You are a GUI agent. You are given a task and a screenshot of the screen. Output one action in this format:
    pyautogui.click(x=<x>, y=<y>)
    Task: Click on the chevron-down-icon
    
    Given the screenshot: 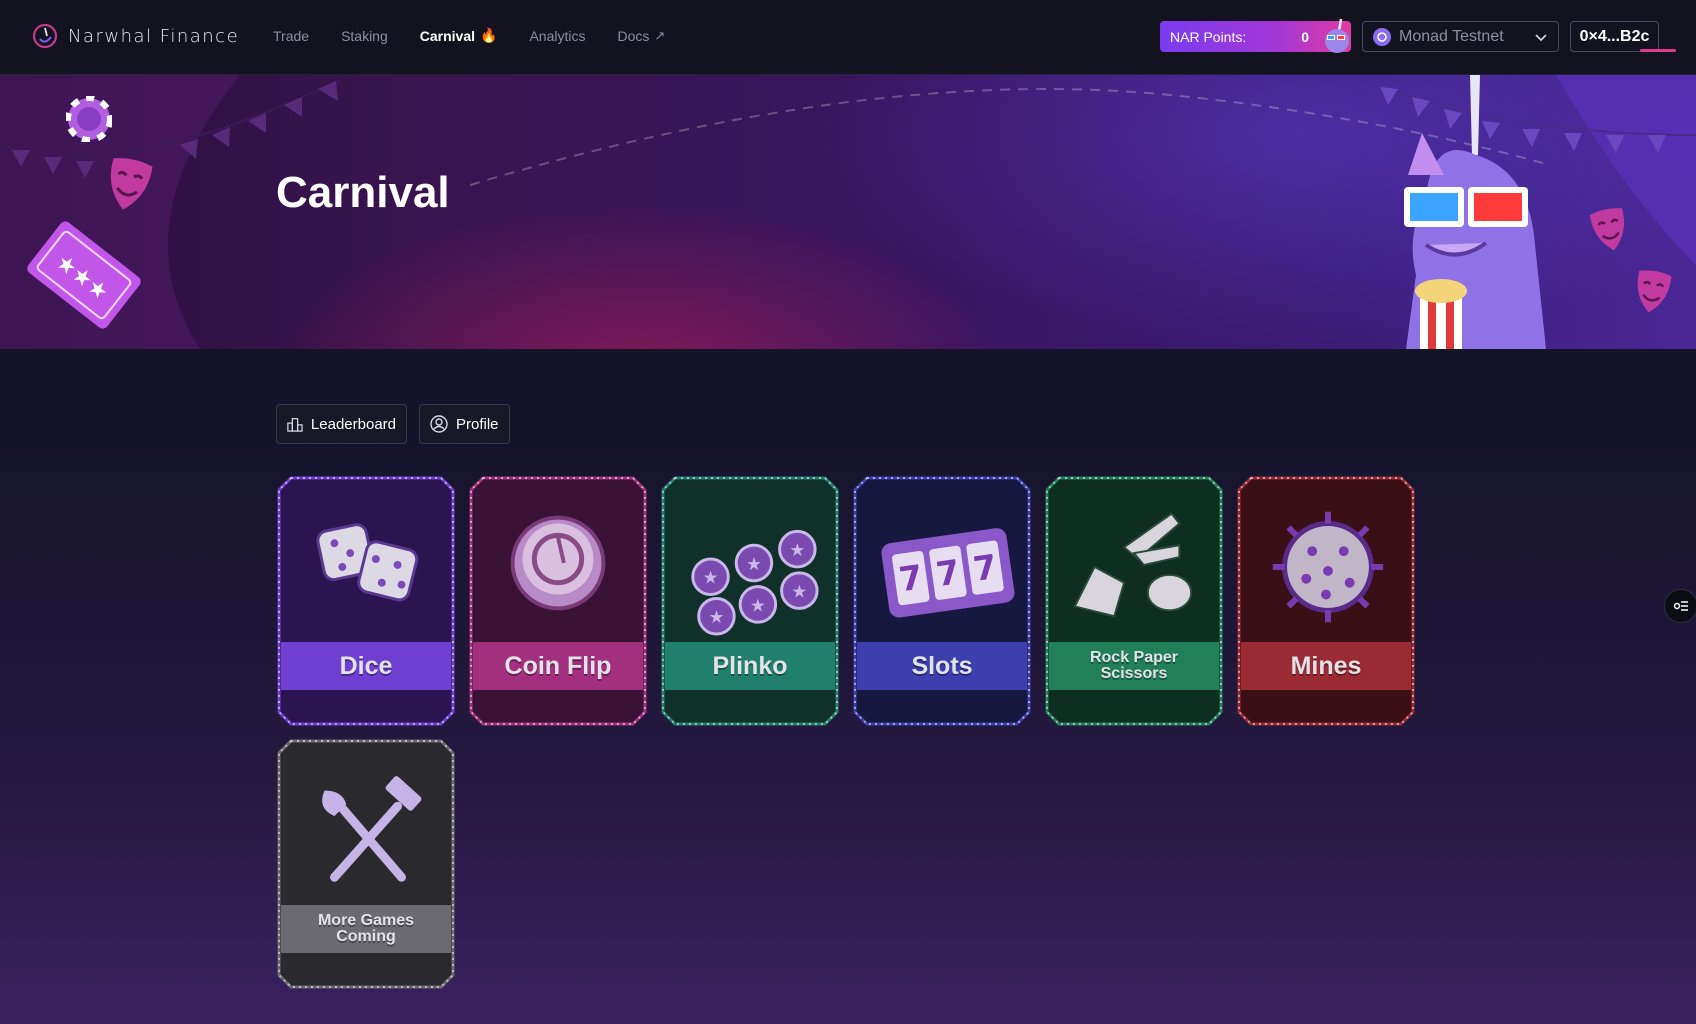 What is the action you would take?
    pyautogui.click(x=1541, y=37)
    